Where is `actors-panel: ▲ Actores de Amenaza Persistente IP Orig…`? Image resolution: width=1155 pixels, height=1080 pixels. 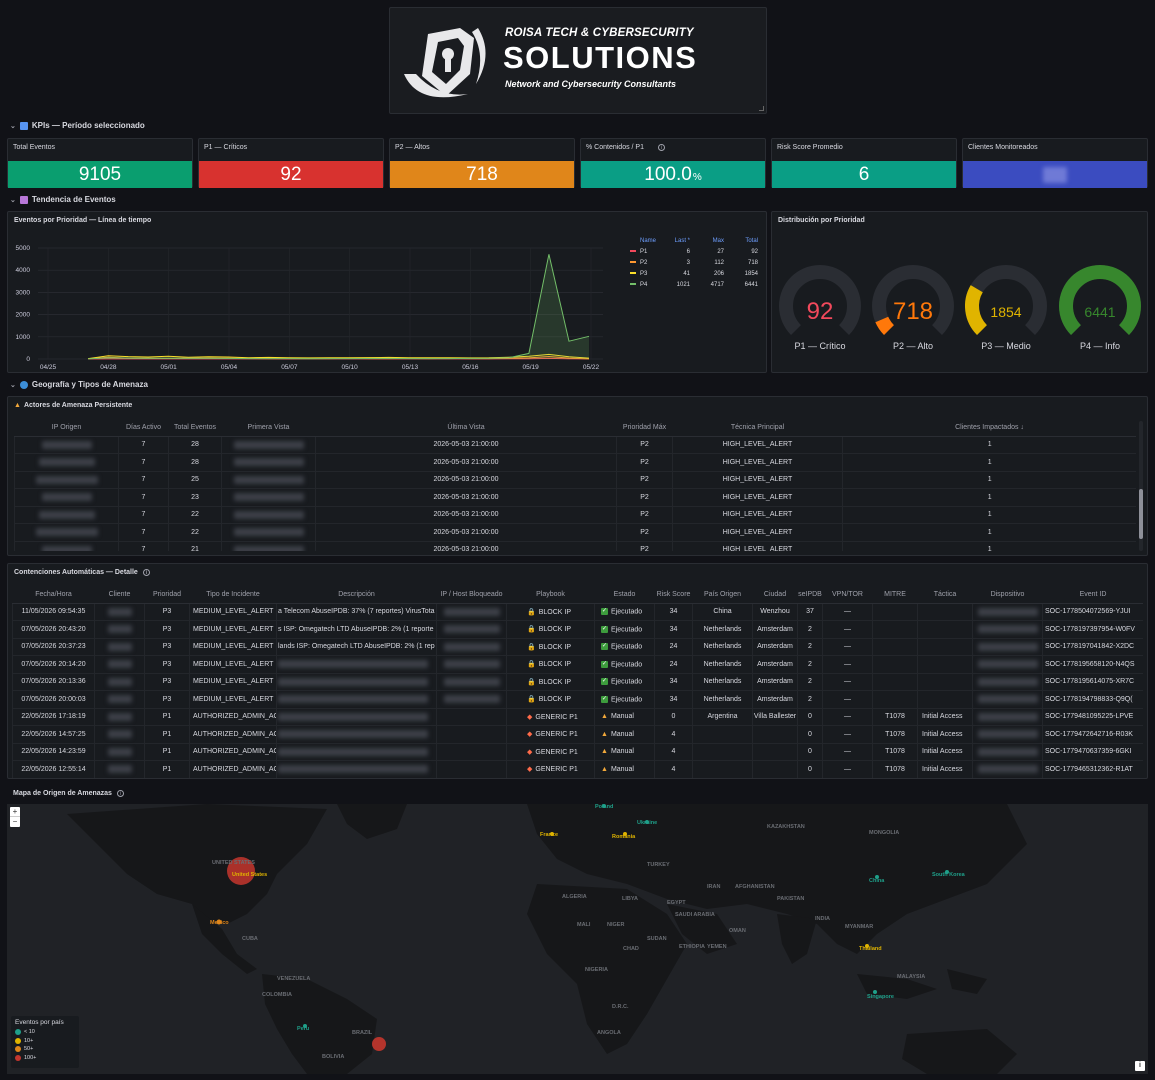 actors-panel: ▲ Actores de Amenaza Persistente IP Orig… is located at coordinates (577, 476).